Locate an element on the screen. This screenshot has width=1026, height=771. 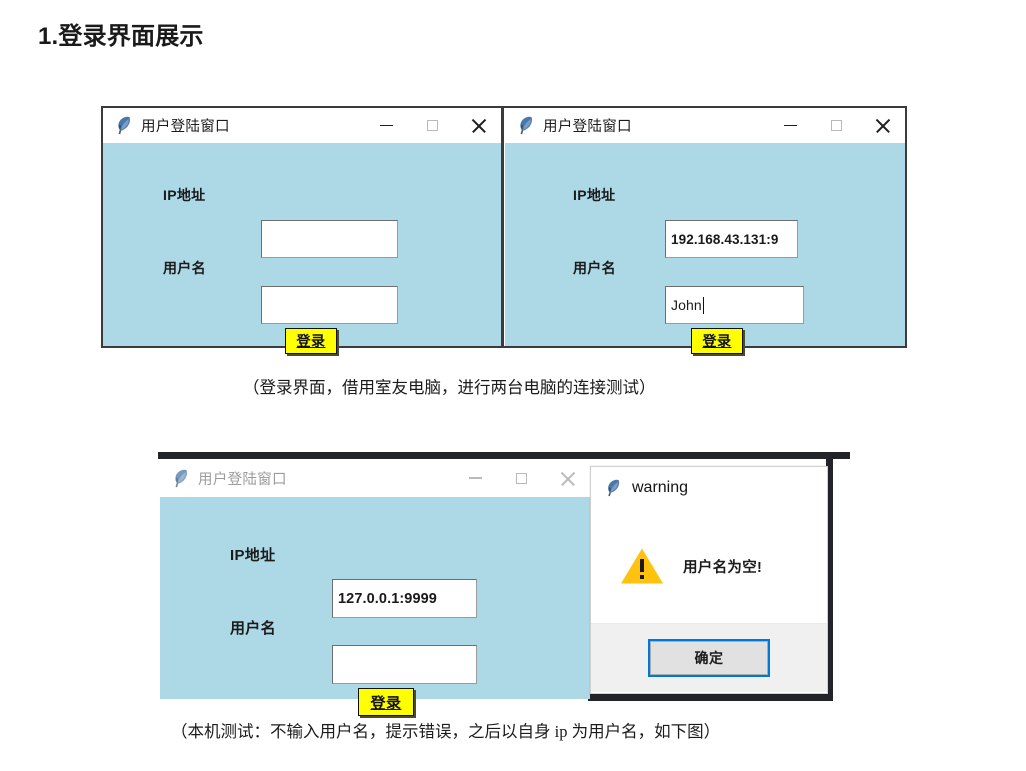
ip-address-input: 127.0.0.1:9999 is located at coordinates (404, 598).